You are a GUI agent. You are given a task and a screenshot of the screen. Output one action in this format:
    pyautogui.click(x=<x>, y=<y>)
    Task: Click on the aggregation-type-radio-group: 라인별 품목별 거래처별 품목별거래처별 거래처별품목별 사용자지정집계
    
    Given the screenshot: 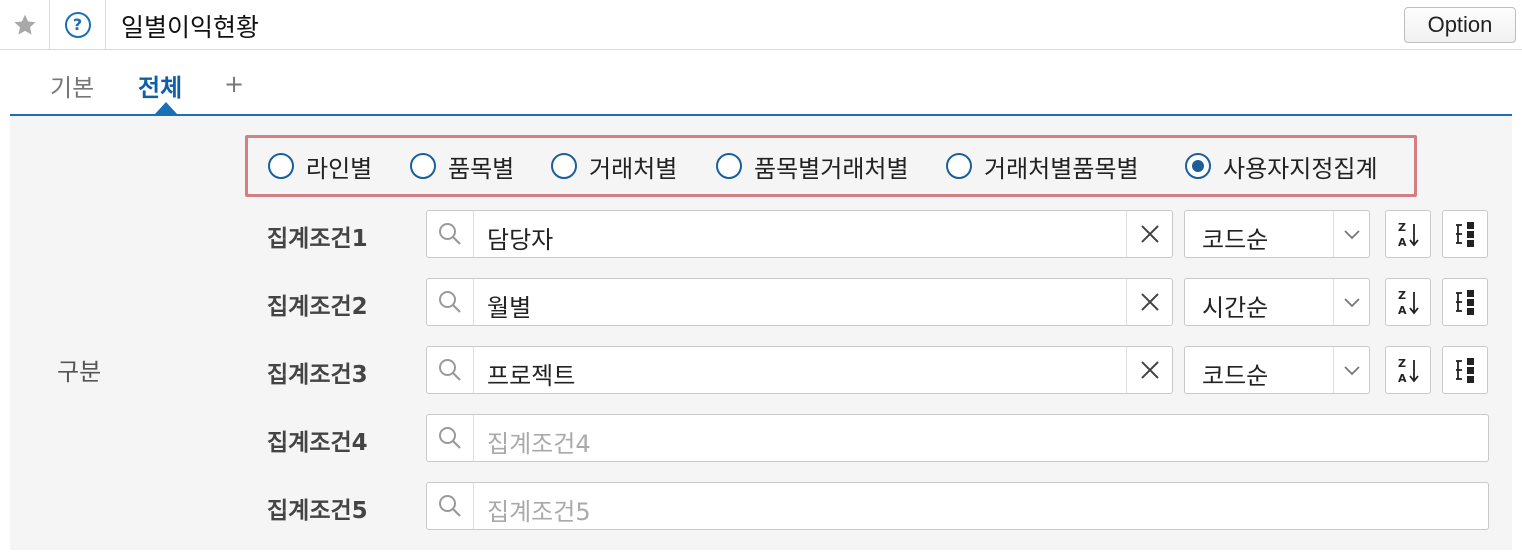 What is the action you would take?
    pyautogui.click(x=831, y=166)
    